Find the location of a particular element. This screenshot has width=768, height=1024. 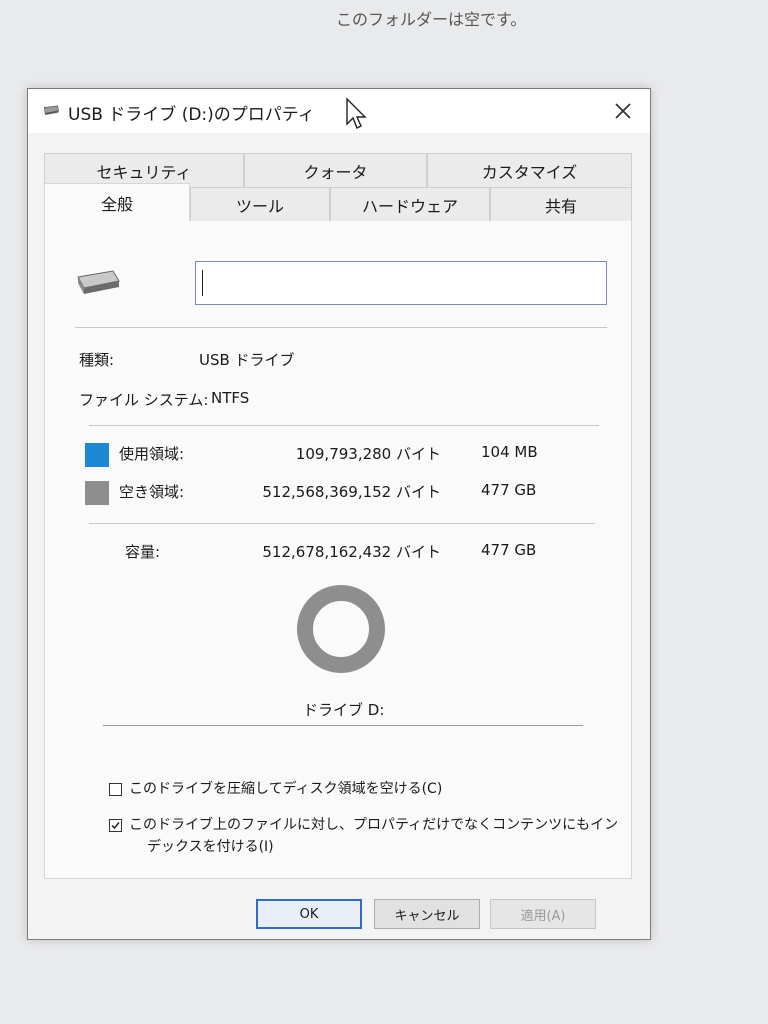

donut-slice-free is located at coordinates (341, 629).